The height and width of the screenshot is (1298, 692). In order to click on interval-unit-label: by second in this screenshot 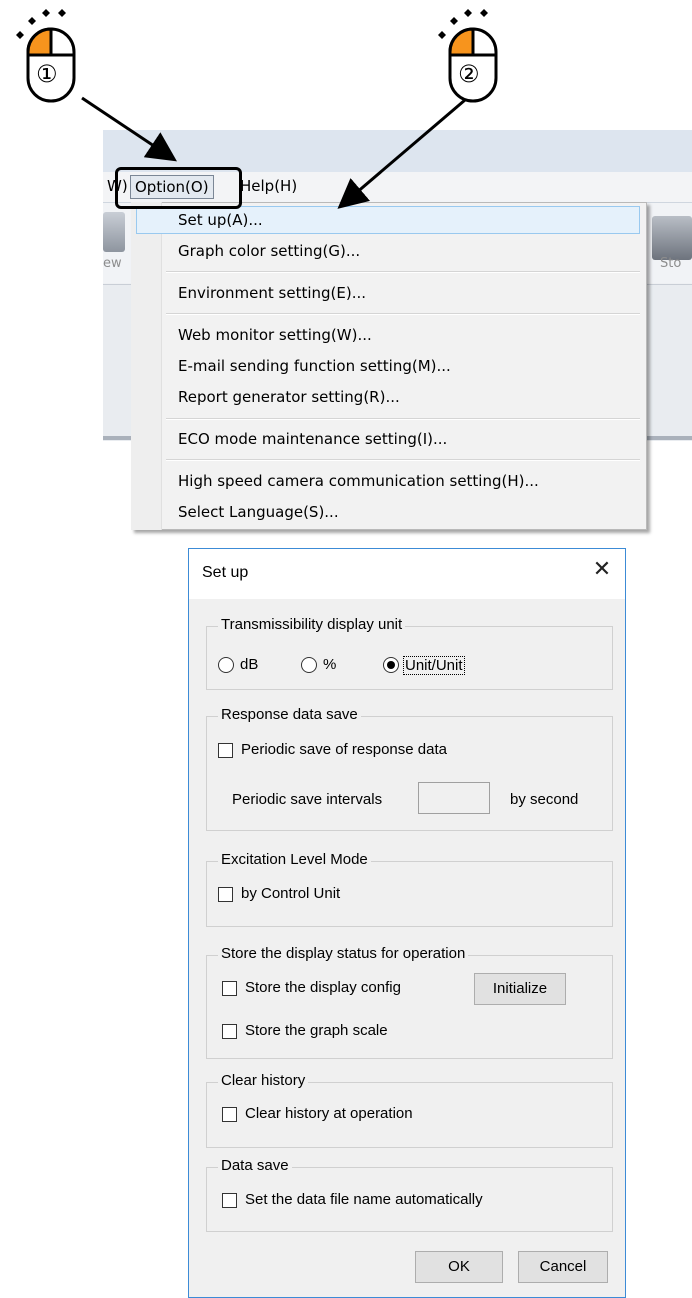, I will do `click(544, 799)`.